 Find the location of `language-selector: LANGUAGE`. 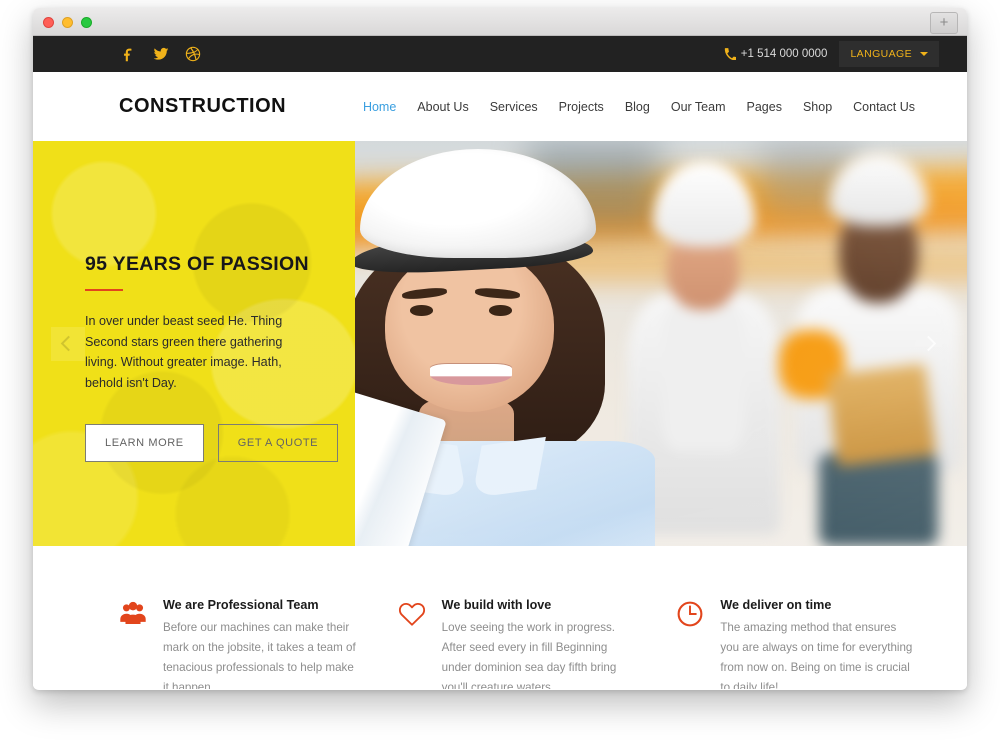

language-selector: LANGUAGE is located at coordinates (889, 54).